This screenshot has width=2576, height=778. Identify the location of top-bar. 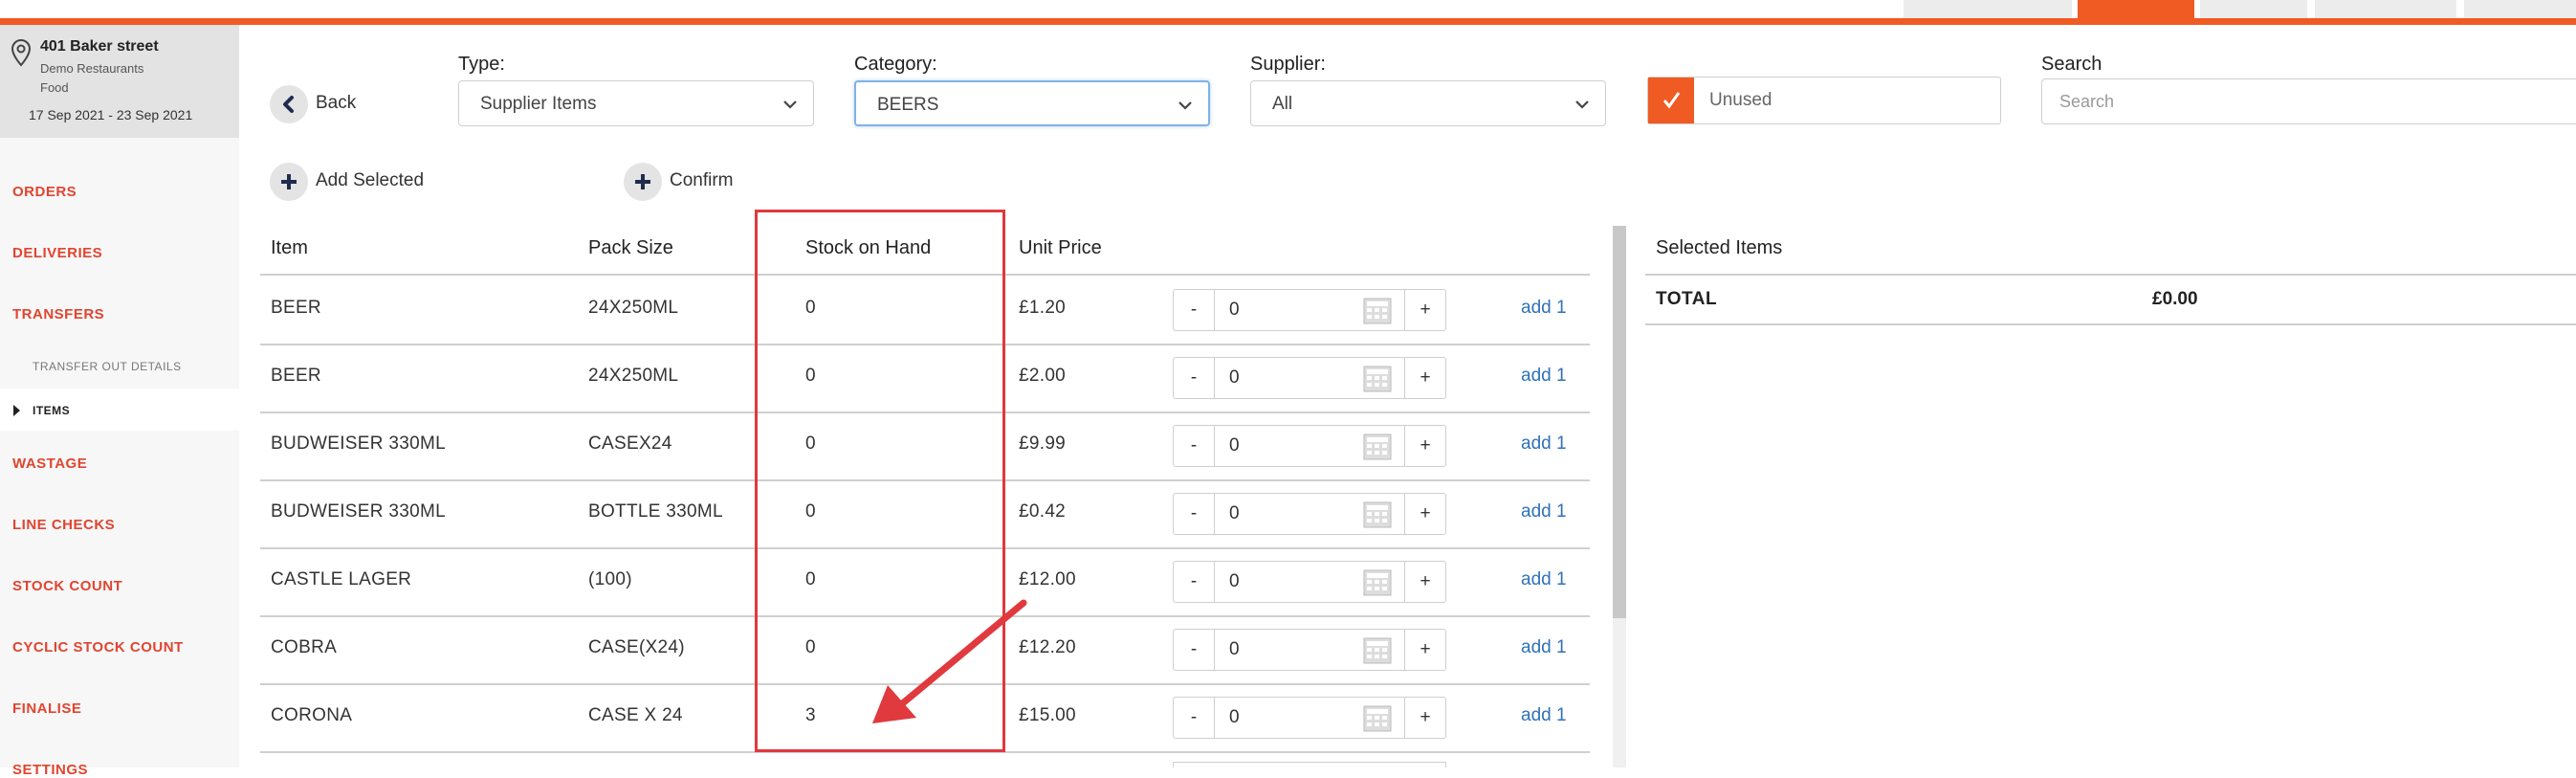
(1288, 13).